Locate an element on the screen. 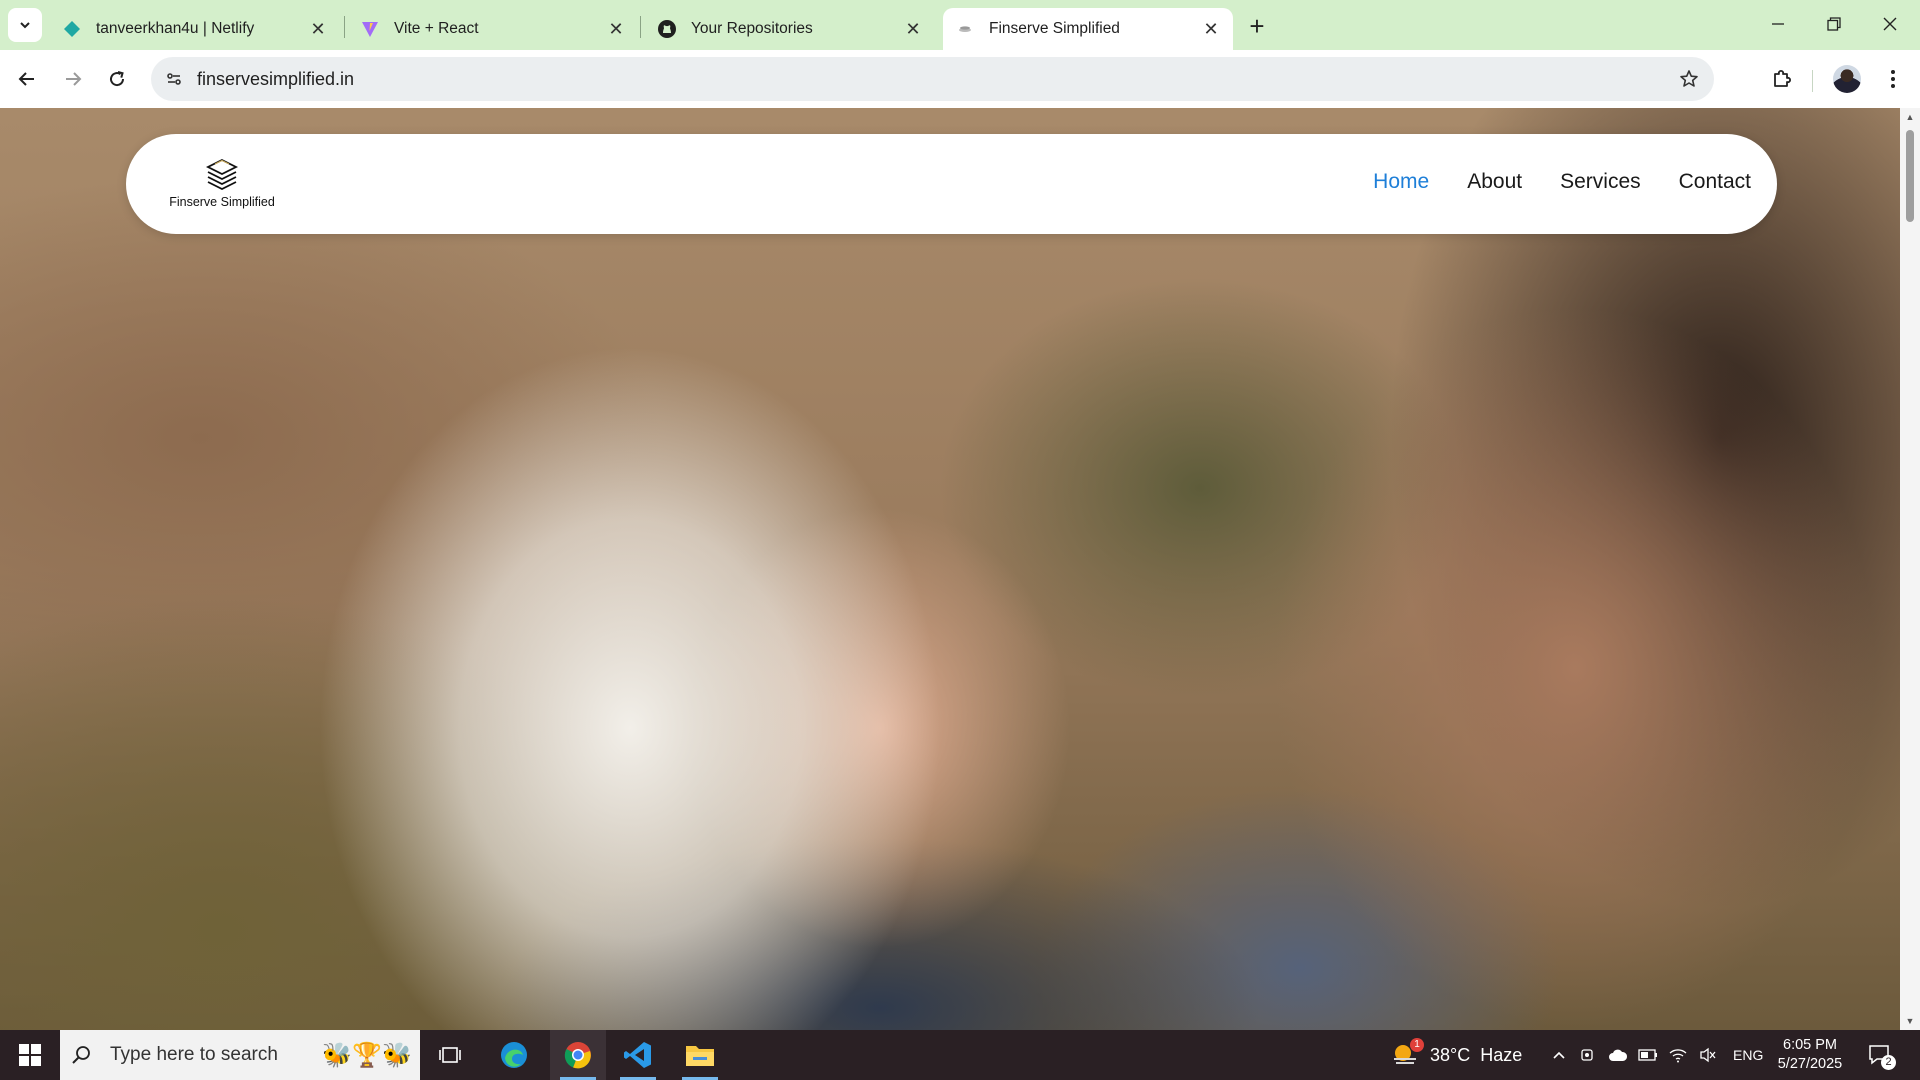 The image size is (1920, 1080). weather-text: 38°C Haze is located at coordinates (1476, 1054).